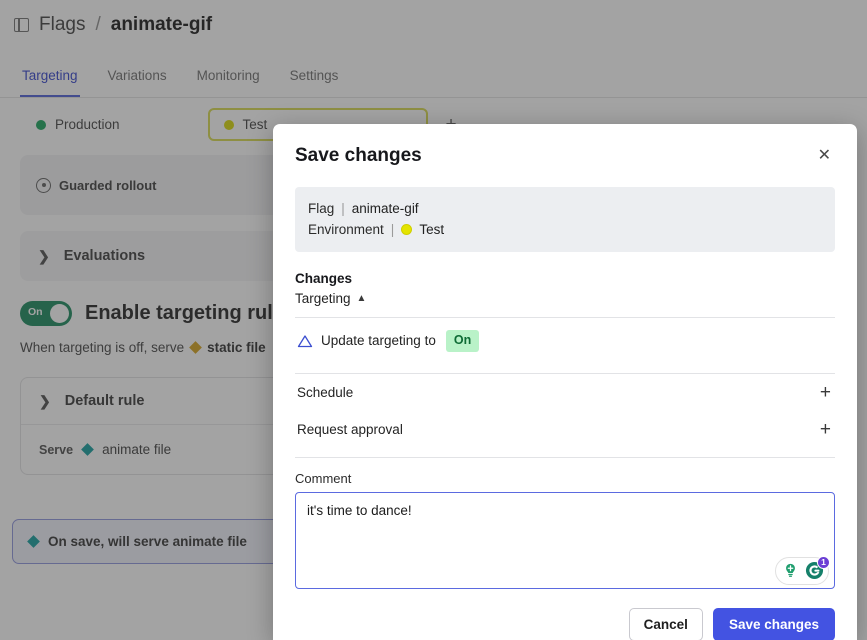 Image resolution: width=867 pixels, height=640 pixels. I want to click on environment-status-dot, so click(407, 230).